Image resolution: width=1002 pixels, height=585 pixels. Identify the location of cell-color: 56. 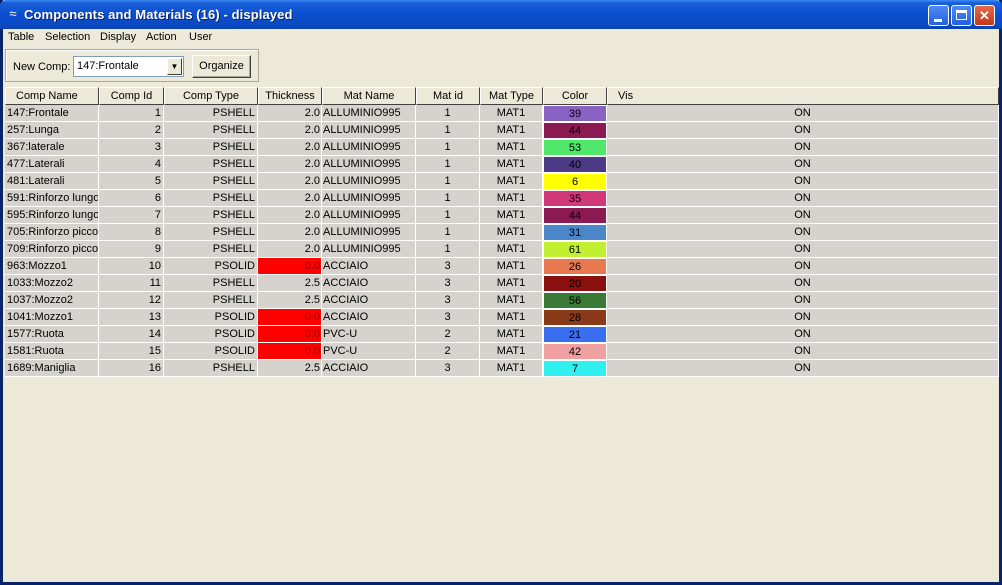
(575, 300).